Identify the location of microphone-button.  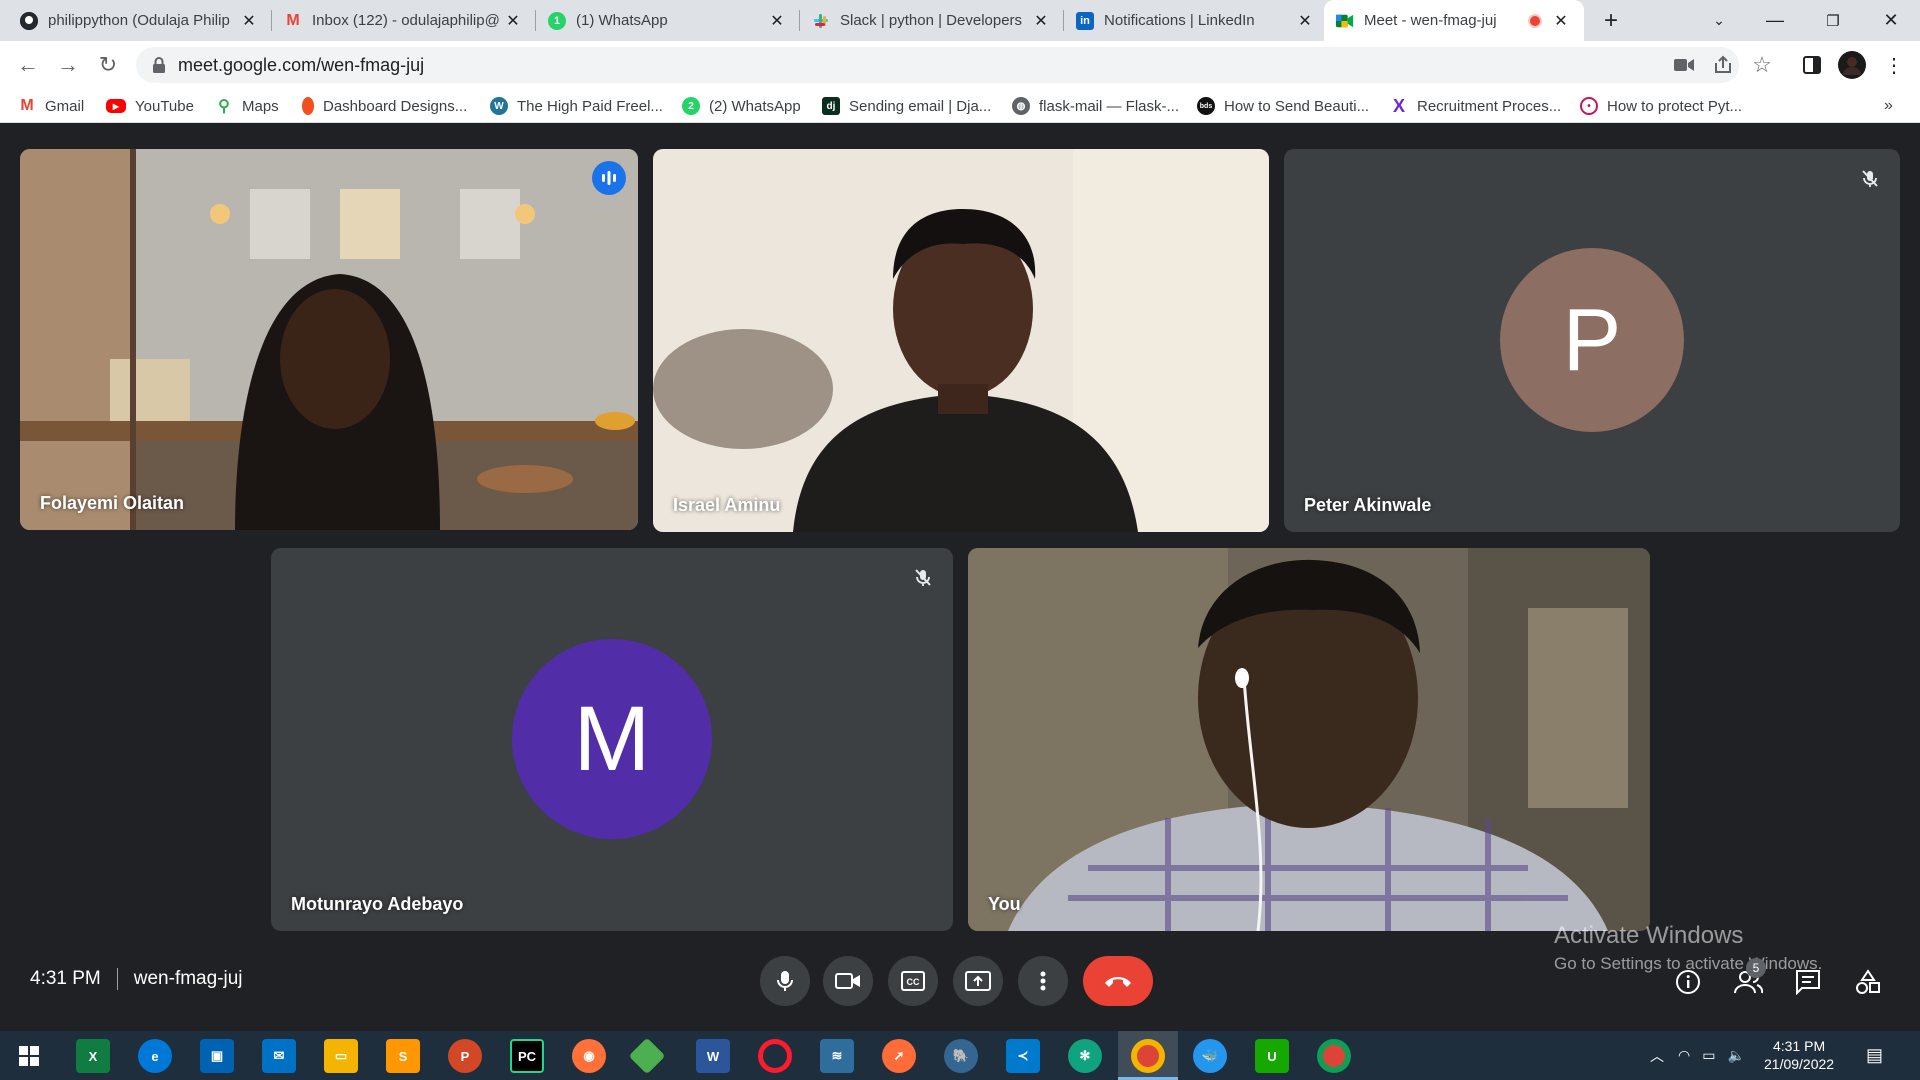
(785, 981).